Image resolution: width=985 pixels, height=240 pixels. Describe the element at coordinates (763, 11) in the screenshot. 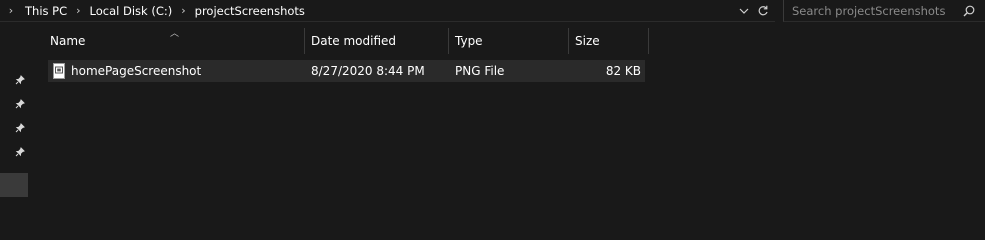

I see `refresh-icon` at that location.